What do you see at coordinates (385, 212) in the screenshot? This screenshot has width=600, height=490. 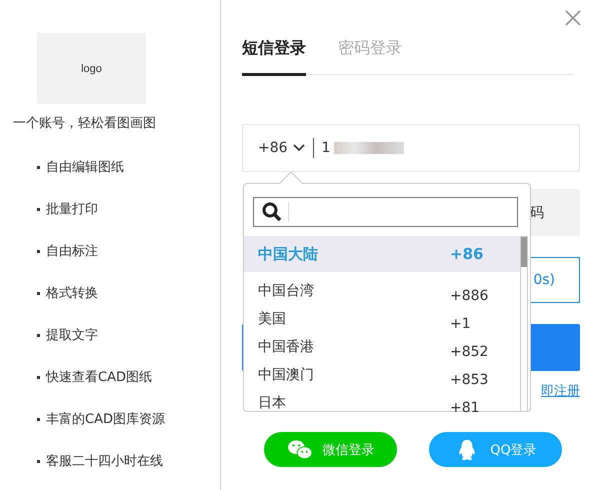 I see `search-field` at bounding box center [385, 212].